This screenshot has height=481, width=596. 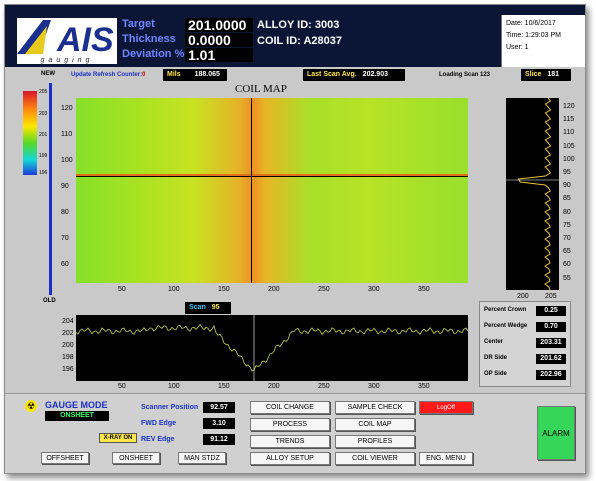 I want to click on slice-ytick-115: 115, so click(x=569, y=120).